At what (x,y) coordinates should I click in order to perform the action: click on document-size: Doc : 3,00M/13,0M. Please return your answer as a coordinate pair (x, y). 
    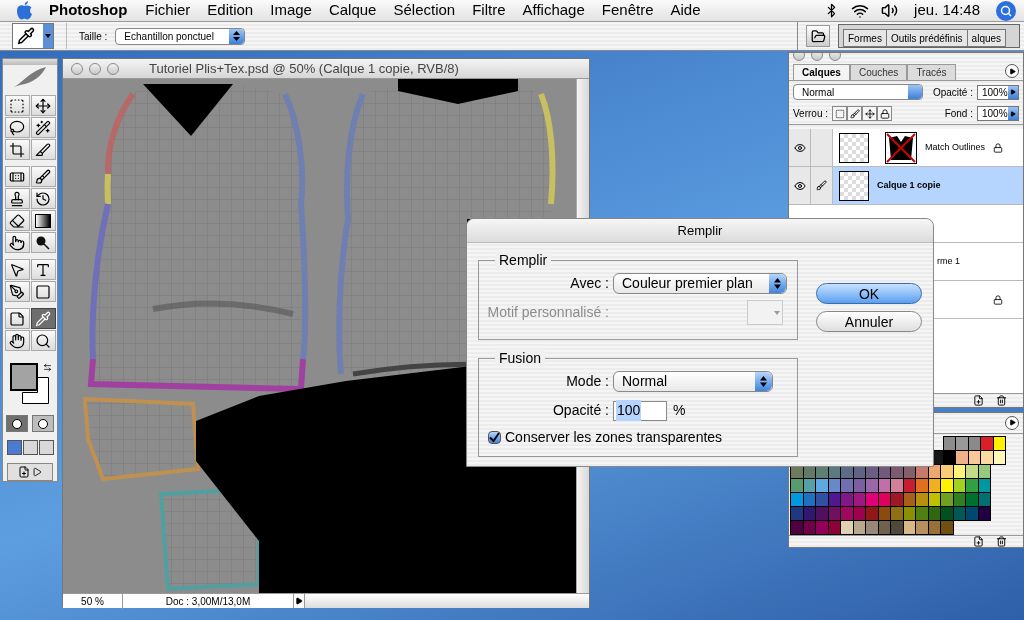
    Looking at the image, I should click on (208, 601).